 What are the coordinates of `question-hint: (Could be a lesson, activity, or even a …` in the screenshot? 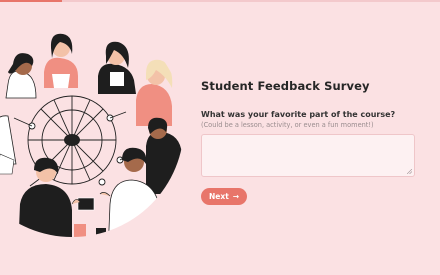 It's located at (287, 125).